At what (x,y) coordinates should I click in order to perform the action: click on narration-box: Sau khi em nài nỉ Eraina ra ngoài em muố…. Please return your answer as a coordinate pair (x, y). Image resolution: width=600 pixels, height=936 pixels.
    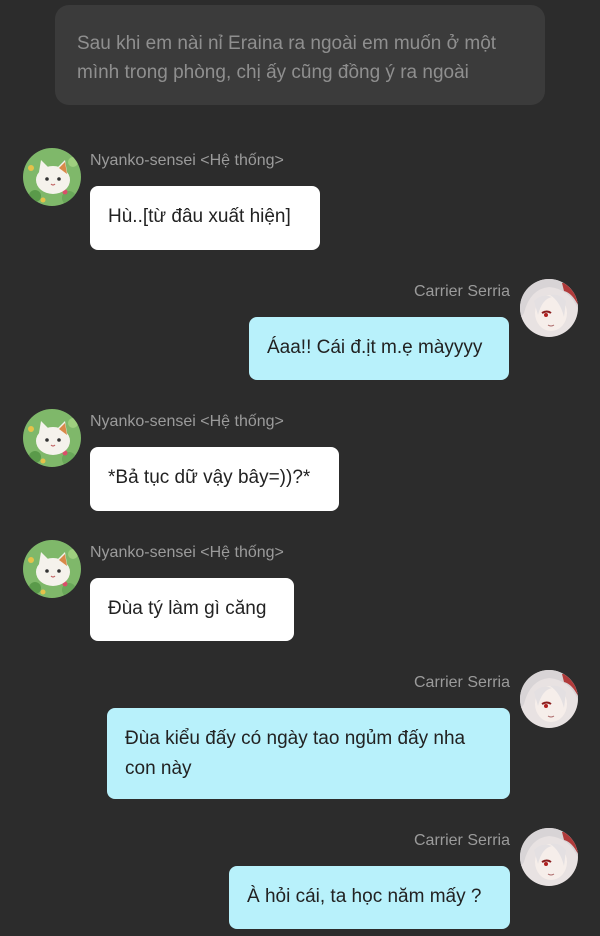
    Looking at the image, I should click on (300, 55).